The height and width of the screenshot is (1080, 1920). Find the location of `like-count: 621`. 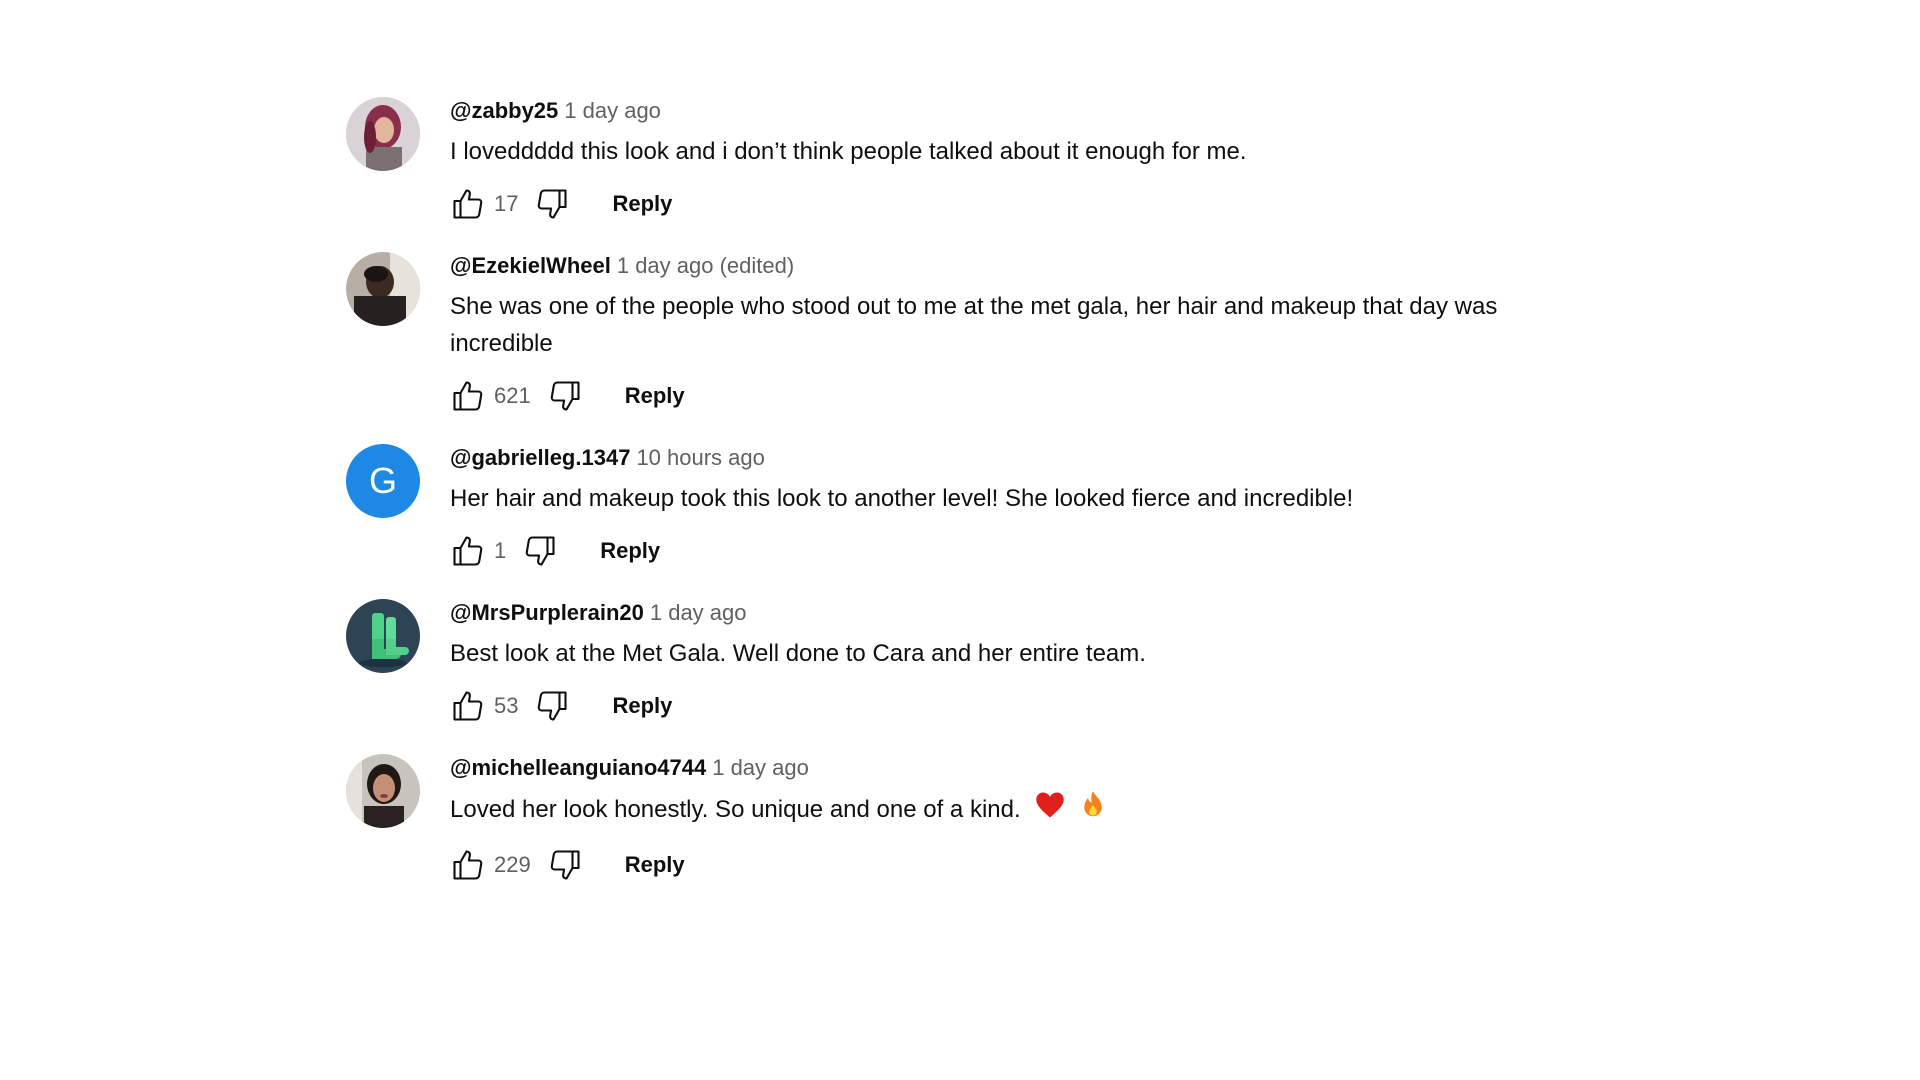

like-count: 621 is located at coordinates (512, 395).